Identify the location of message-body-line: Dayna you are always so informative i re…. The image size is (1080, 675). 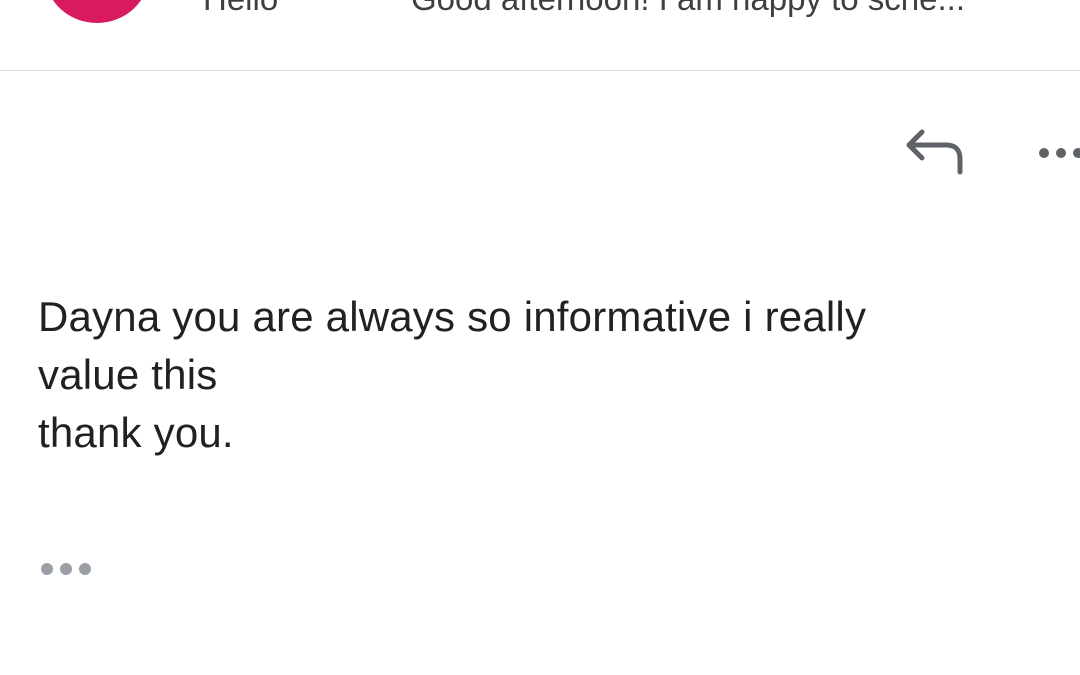
(452, 316).